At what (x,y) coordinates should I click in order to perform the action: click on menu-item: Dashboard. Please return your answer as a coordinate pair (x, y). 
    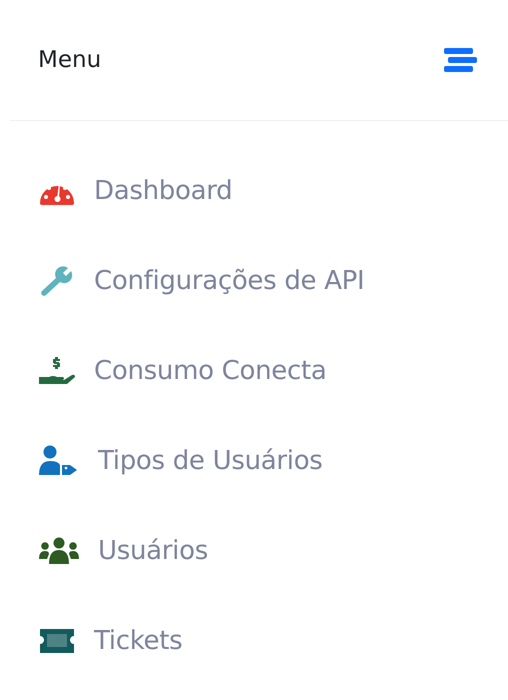
    Looking at the image, I should click on (254, 191).